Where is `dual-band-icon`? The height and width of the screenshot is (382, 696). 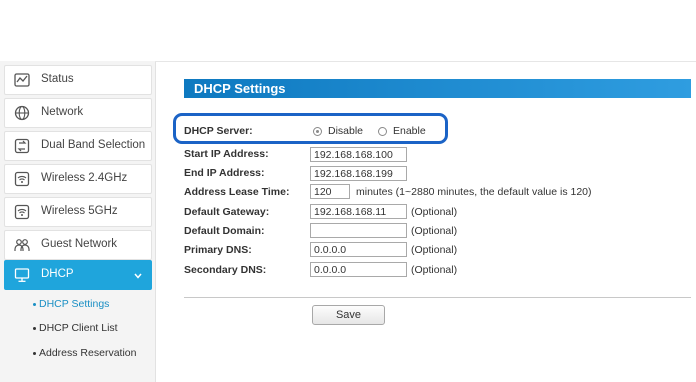
dual-band-icon is located at coordinates (22, 146).